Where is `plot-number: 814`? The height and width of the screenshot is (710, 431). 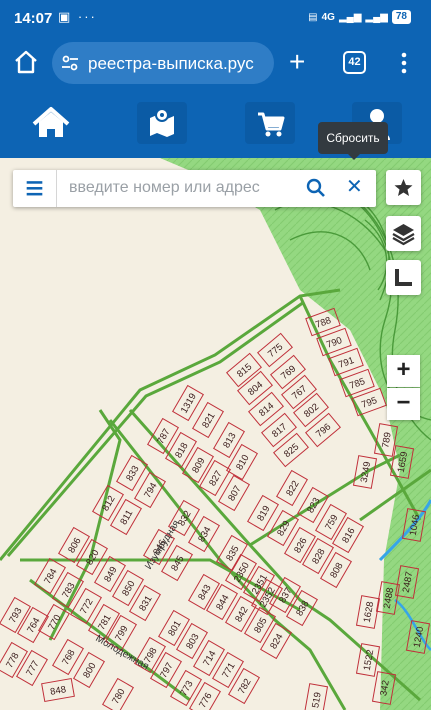
plot-number: 814 is located at coordinates (266, 409).